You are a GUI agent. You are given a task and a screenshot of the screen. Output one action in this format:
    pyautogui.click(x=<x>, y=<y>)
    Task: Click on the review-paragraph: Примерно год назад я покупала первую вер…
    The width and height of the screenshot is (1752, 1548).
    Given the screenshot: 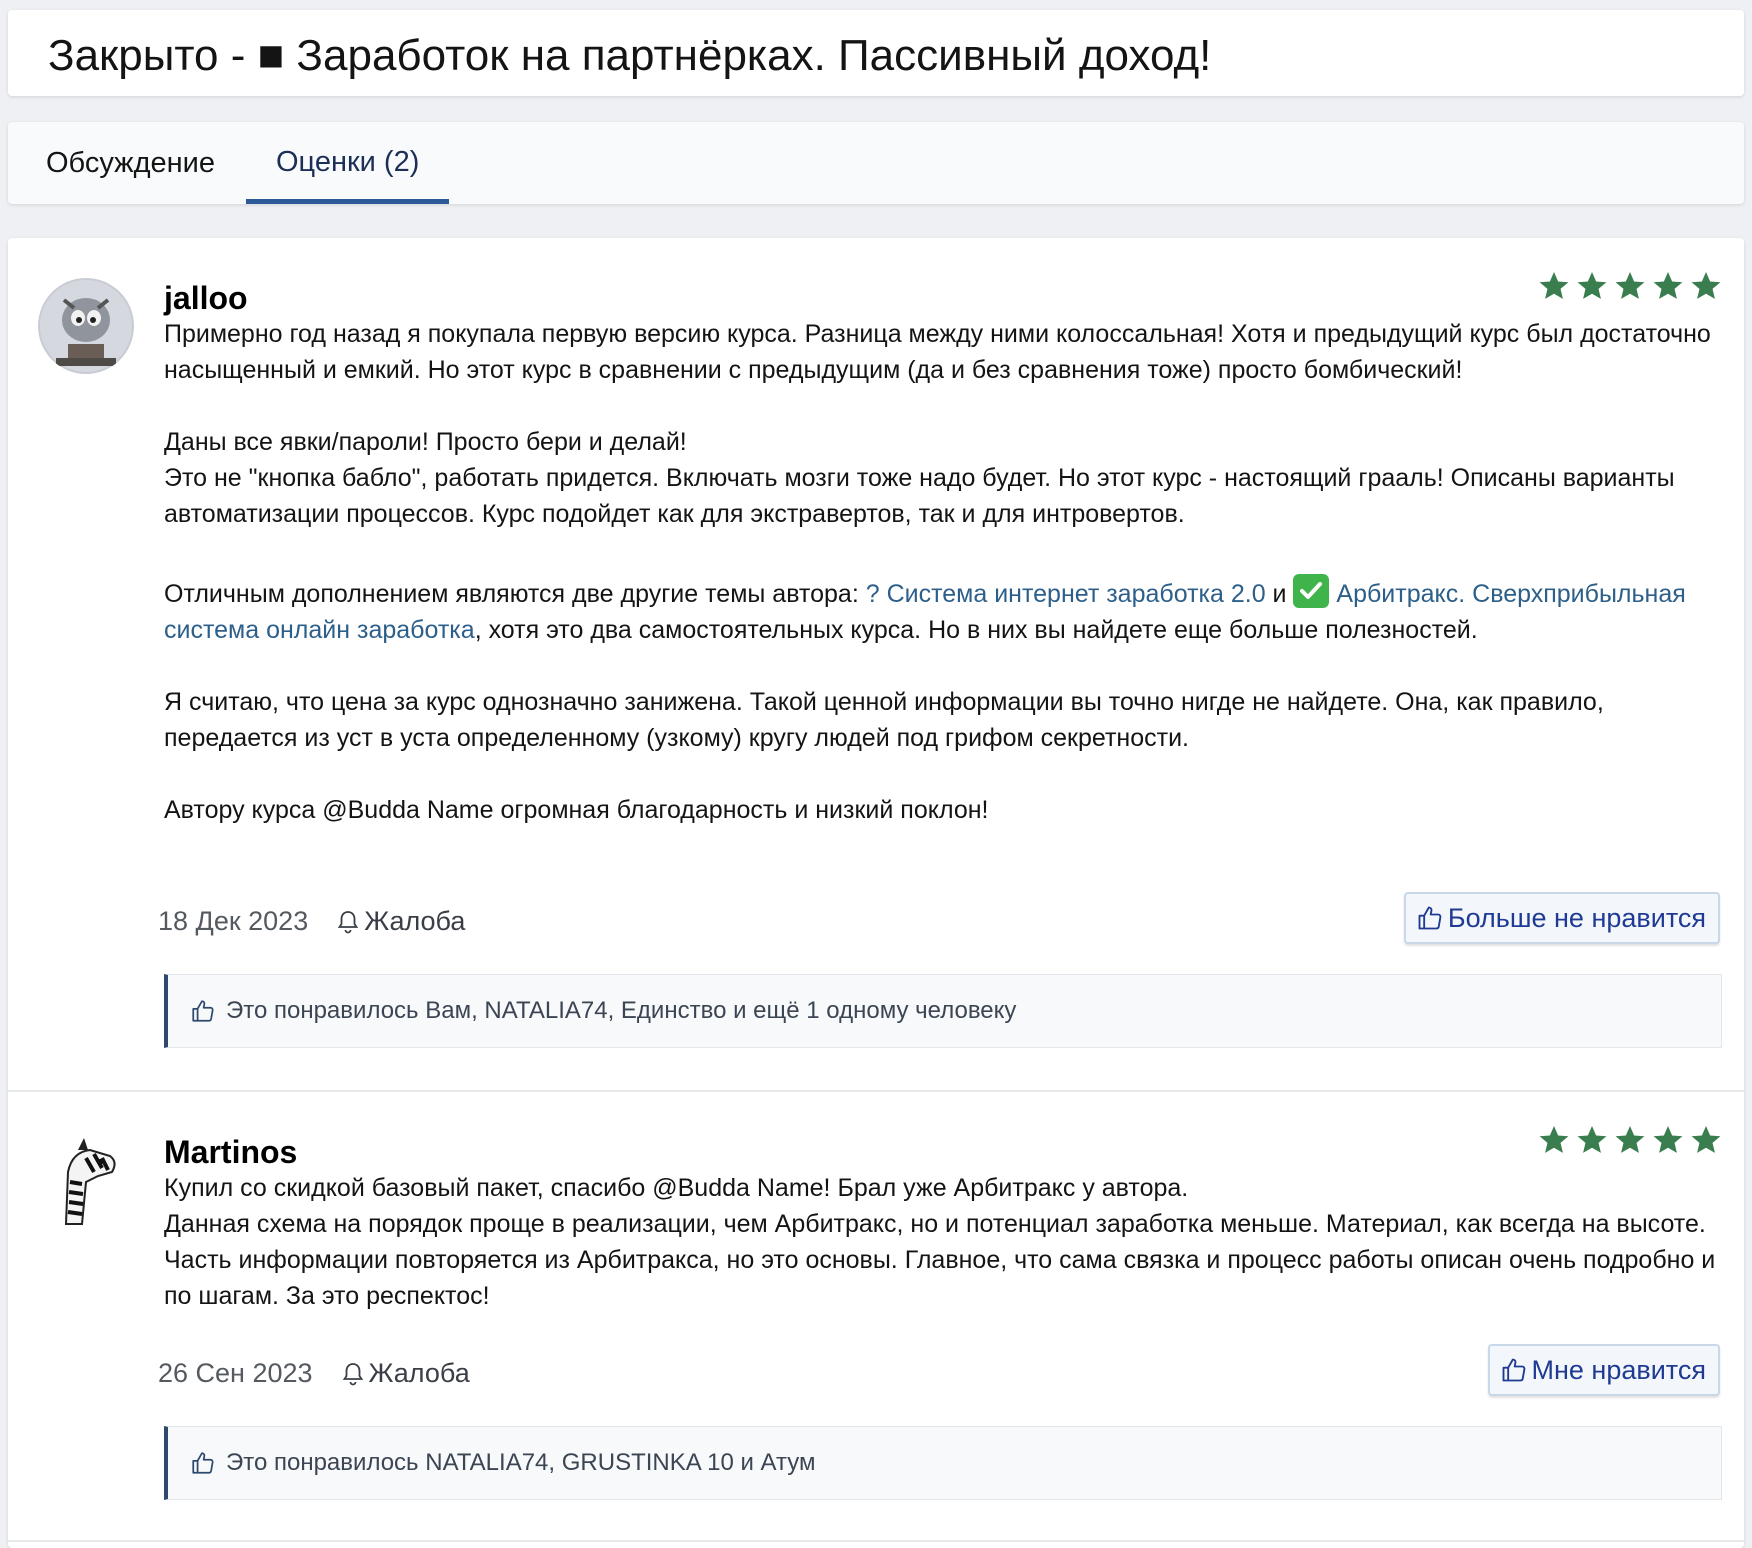 What is the action you would take?
    pyautogui.click(x=937, y=352)
    